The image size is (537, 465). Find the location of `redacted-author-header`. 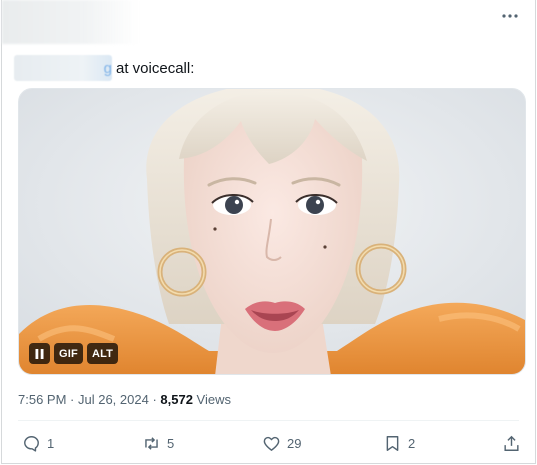

redacted-author-header is located at coordinates (71, 22).